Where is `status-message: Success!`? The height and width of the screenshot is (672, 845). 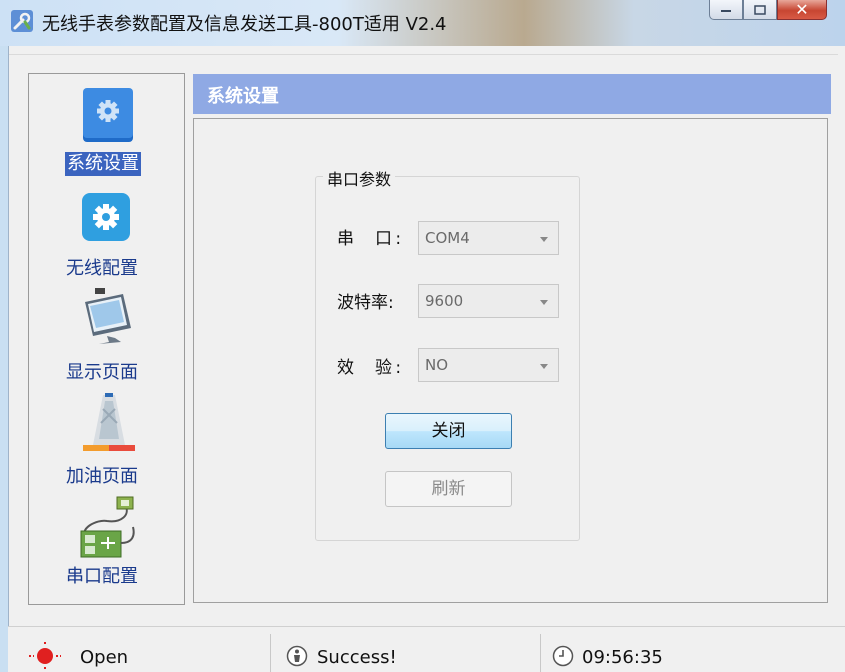
status-message: Success! is located at coordinates (357, 657).